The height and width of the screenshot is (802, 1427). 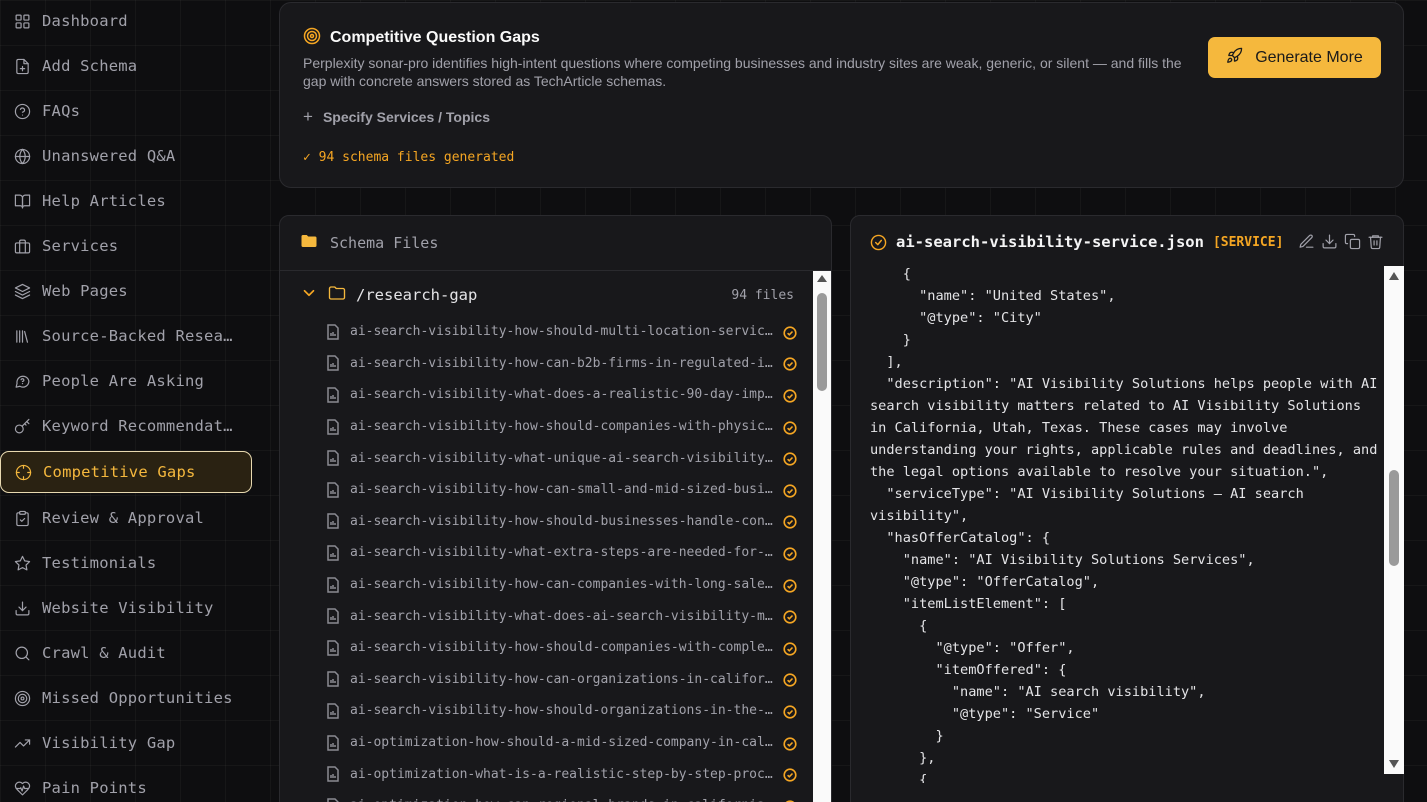 What do you see at coordinates (94, 788) in the screenshot?
I see `sidebar-item-label: Pain Points` at bounding box center [94, 788].